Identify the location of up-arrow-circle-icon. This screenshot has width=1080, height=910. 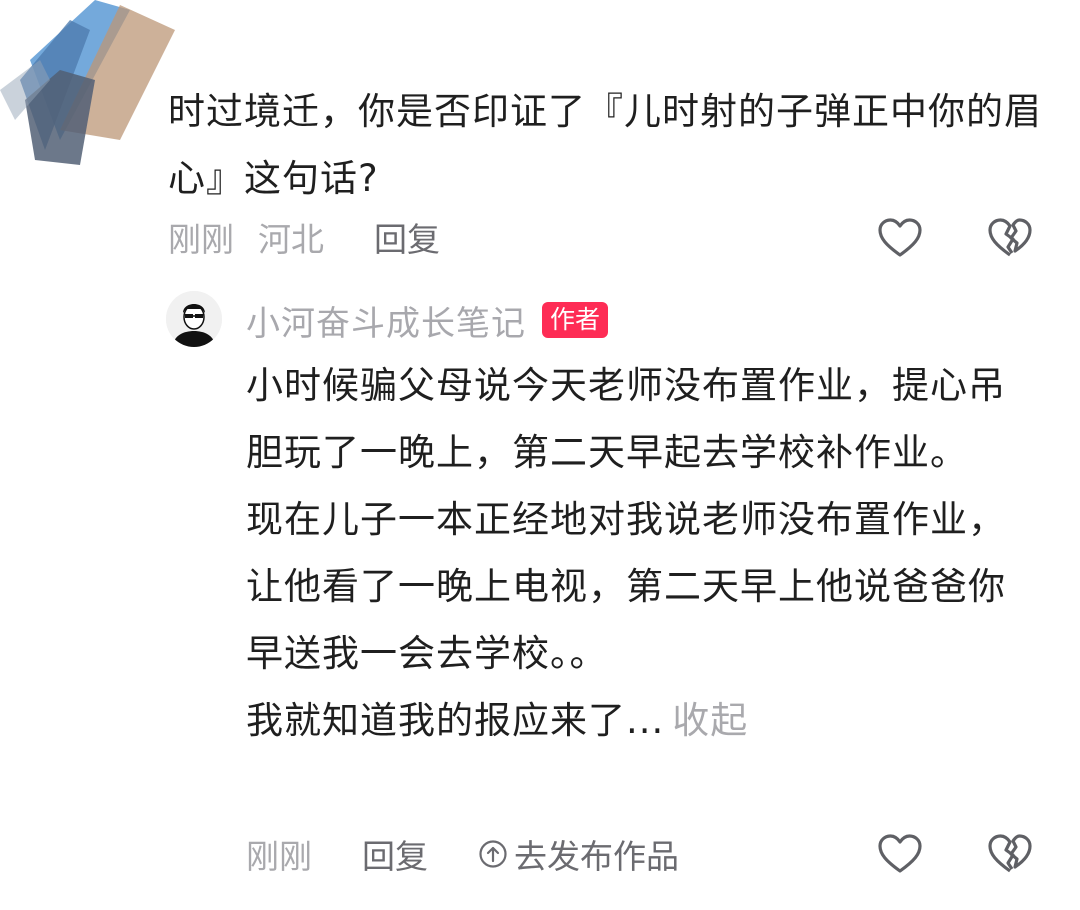
(493, 854).